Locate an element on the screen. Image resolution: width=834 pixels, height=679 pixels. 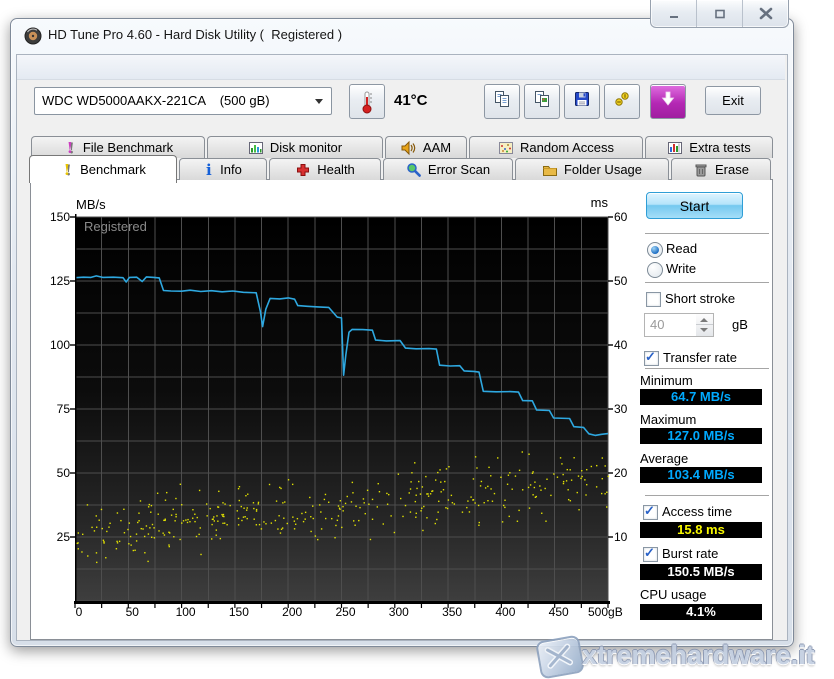
read-radio-label: Read is located at coordinates (681, 248).